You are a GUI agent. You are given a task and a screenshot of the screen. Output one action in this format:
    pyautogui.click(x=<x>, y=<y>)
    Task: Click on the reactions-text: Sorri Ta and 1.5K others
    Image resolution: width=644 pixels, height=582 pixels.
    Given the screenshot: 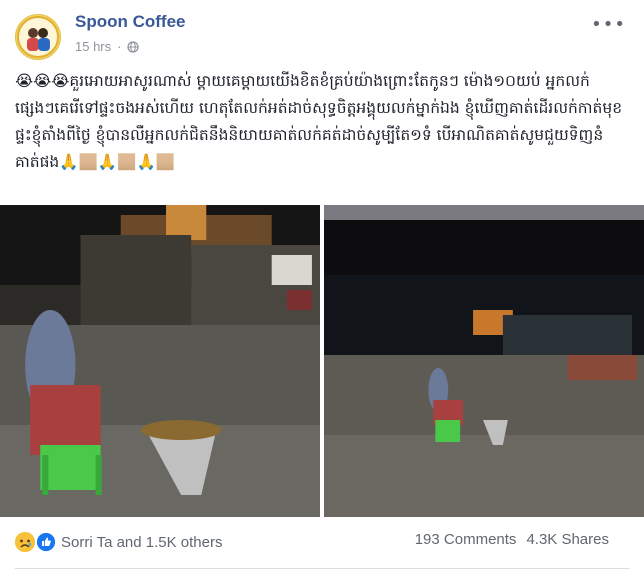 What is the action you would take?
    pyautogui.click(x=142, y=542)
    